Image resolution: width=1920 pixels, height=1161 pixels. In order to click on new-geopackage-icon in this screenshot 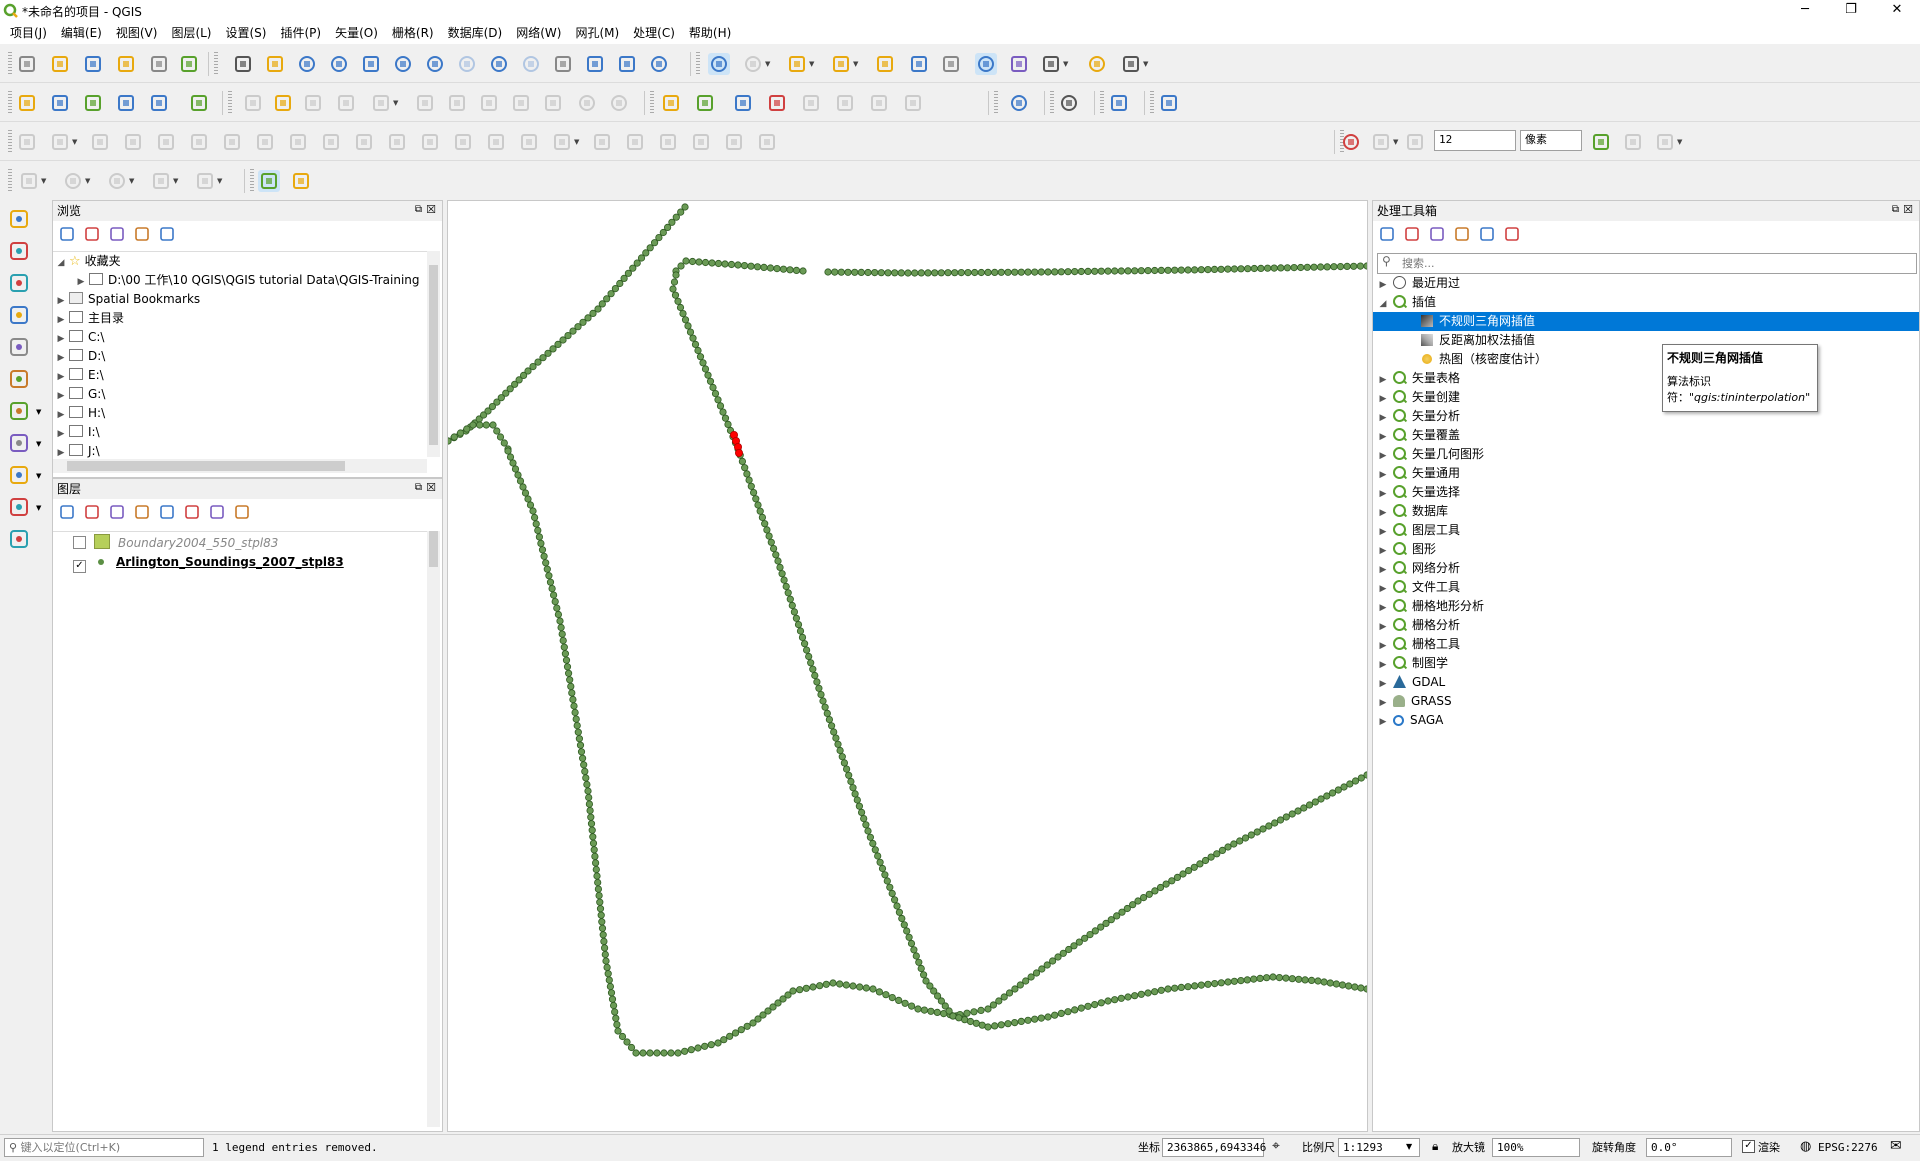, I will do `click(60, 103)`.